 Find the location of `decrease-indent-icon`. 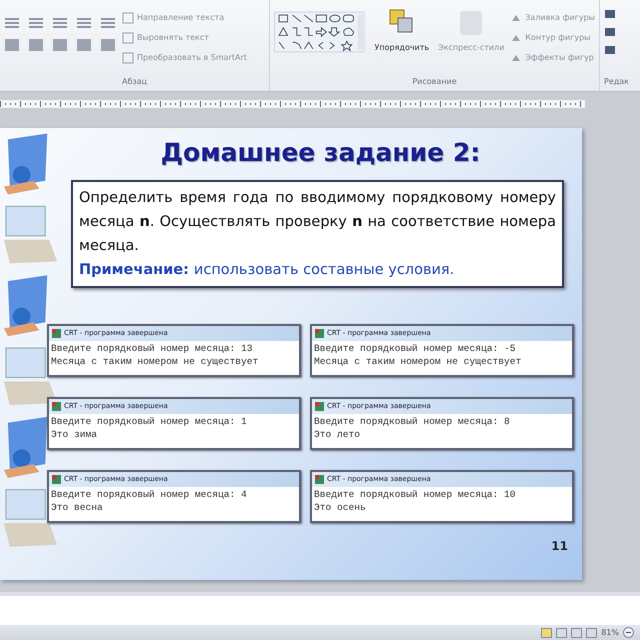

decrease-indent-icon is located at coordinates (60, 23).